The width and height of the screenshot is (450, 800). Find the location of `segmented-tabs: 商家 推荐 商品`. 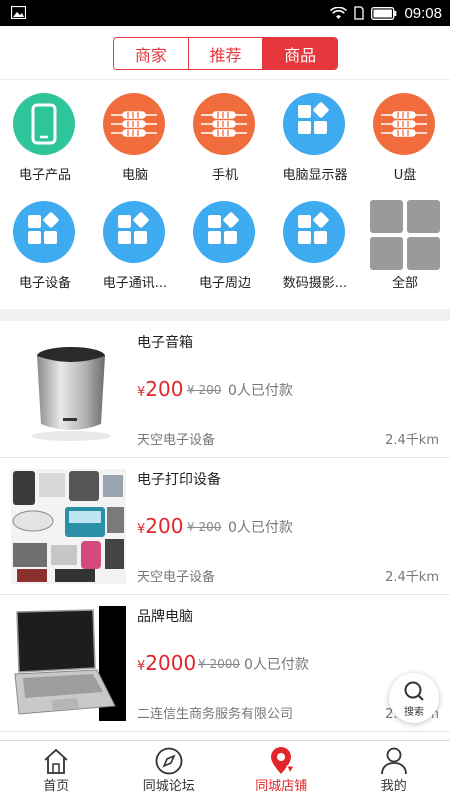

segmented-tabs: 商家 推荐 商品 is located at coordinates (225, 53).